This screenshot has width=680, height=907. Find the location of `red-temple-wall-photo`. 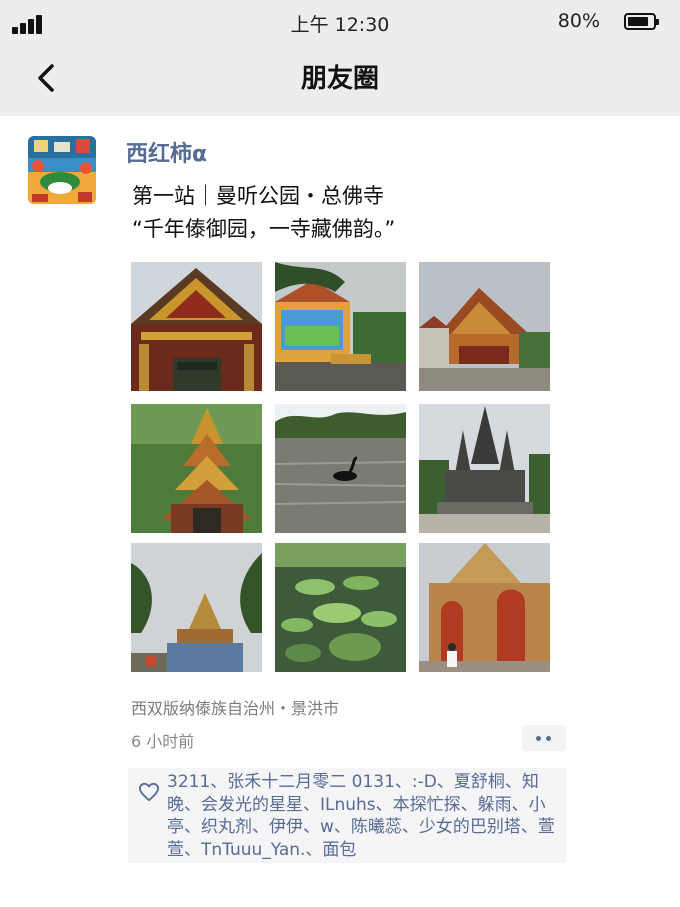

red-temple-wall-photo is located at coordinates (484, 607).